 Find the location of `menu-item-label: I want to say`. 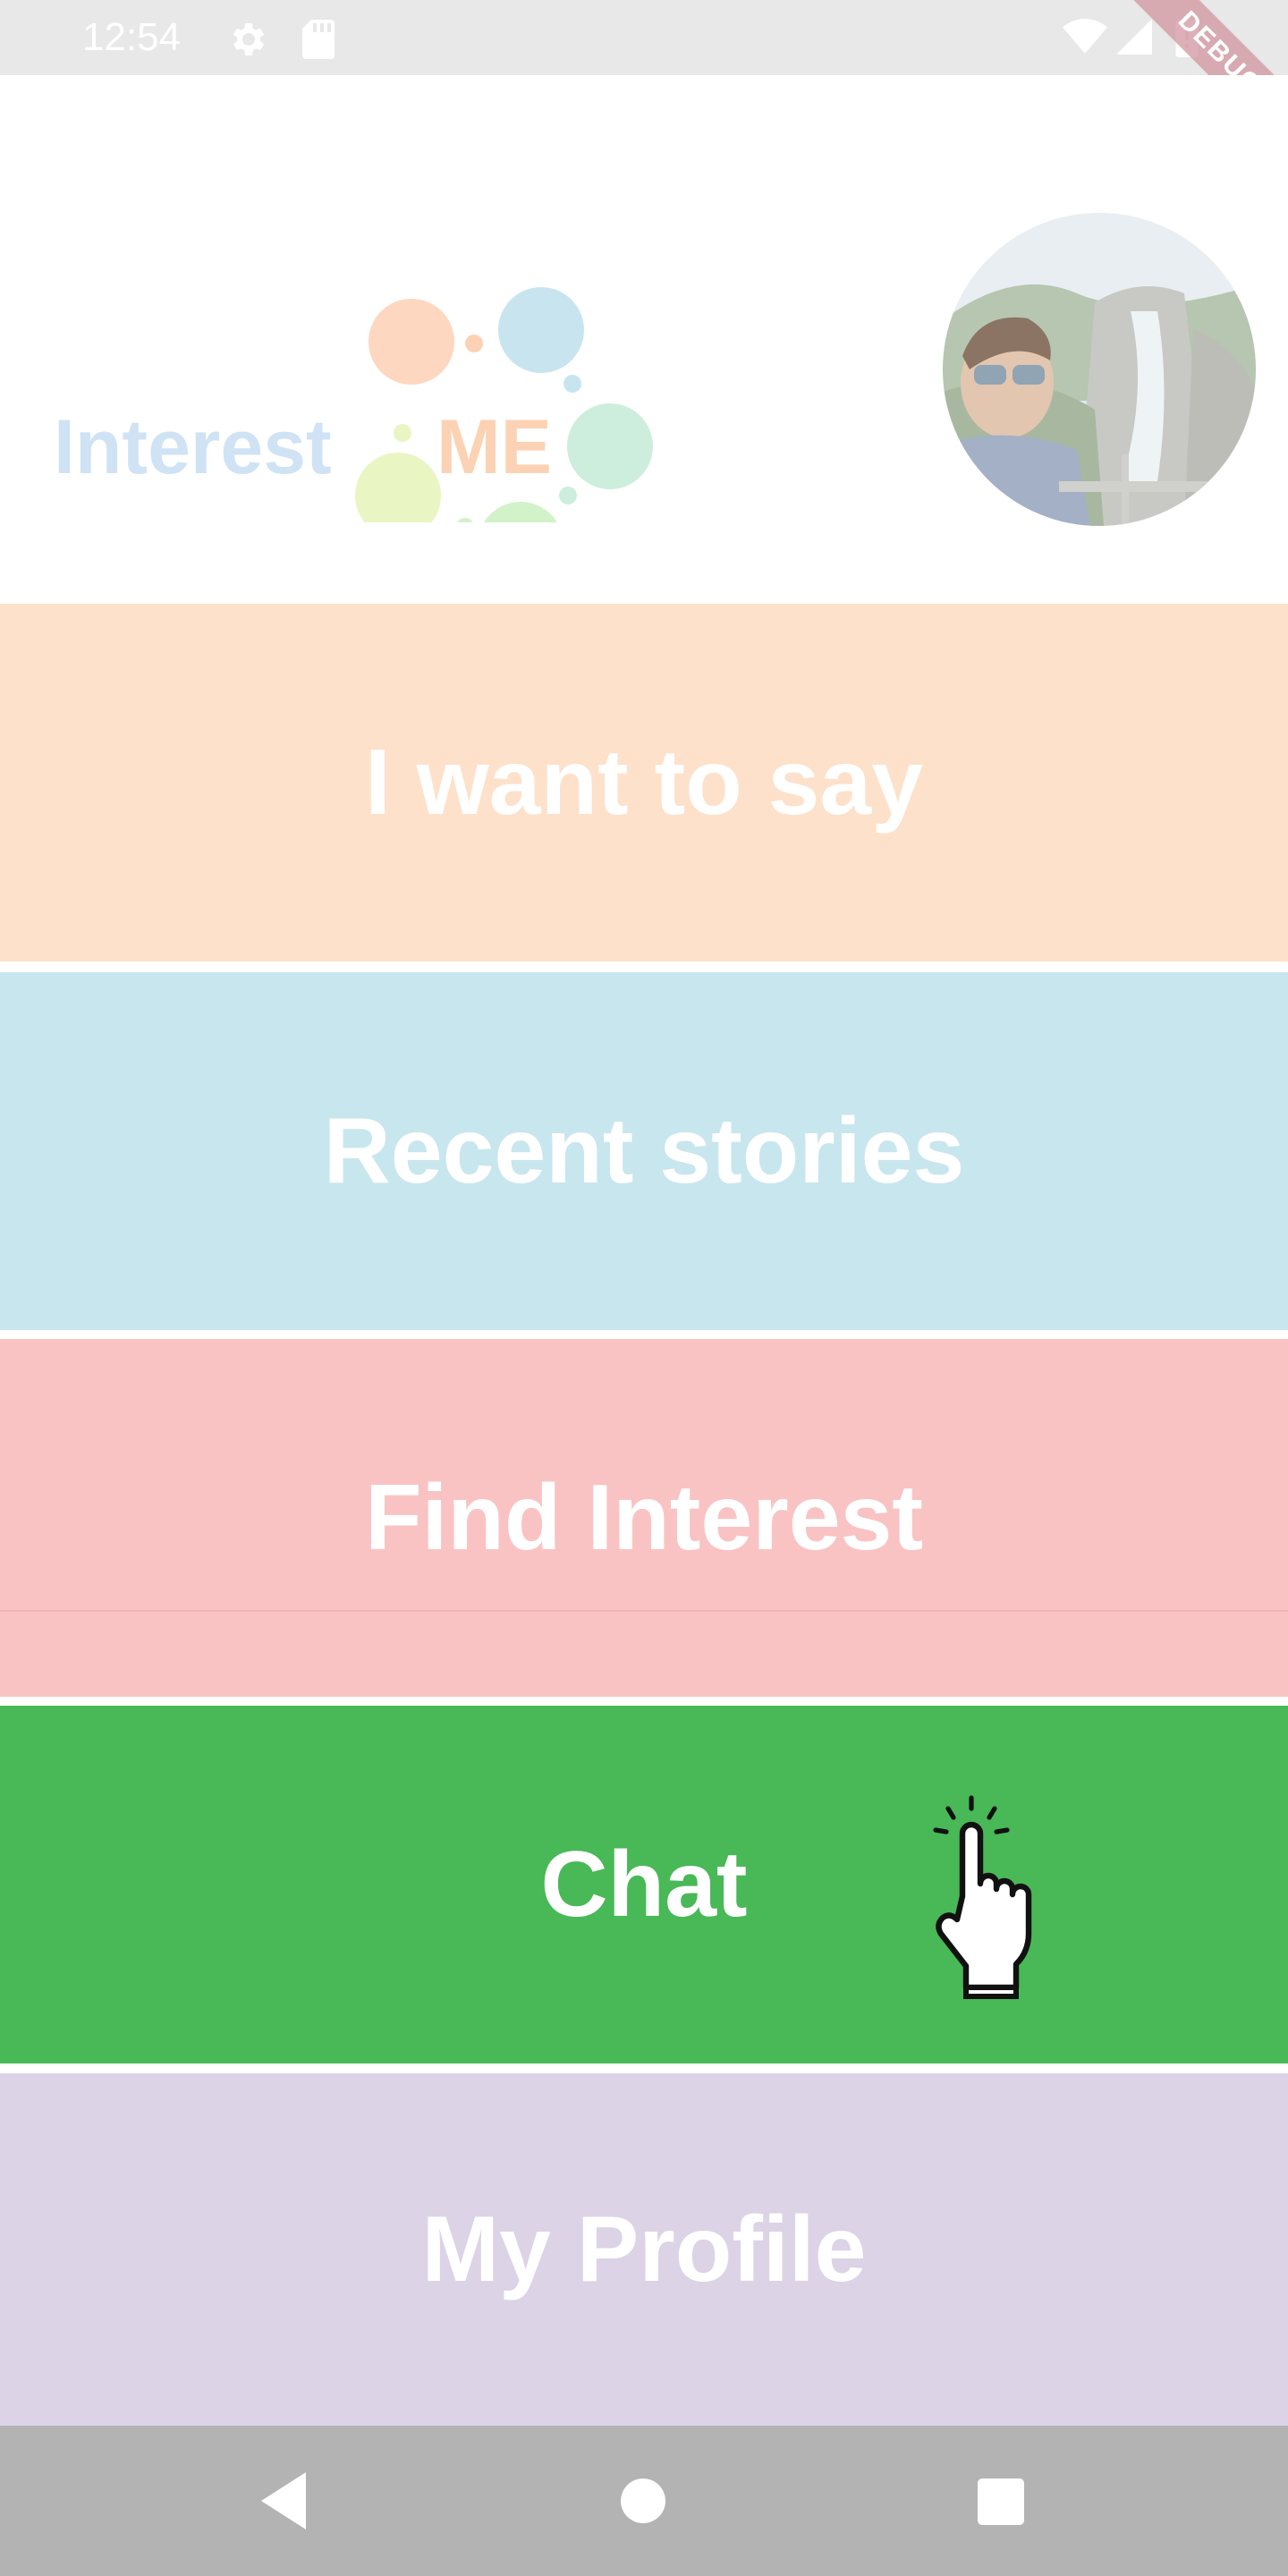

menu-item-label: I want to say is located at coordinates (644, 782).